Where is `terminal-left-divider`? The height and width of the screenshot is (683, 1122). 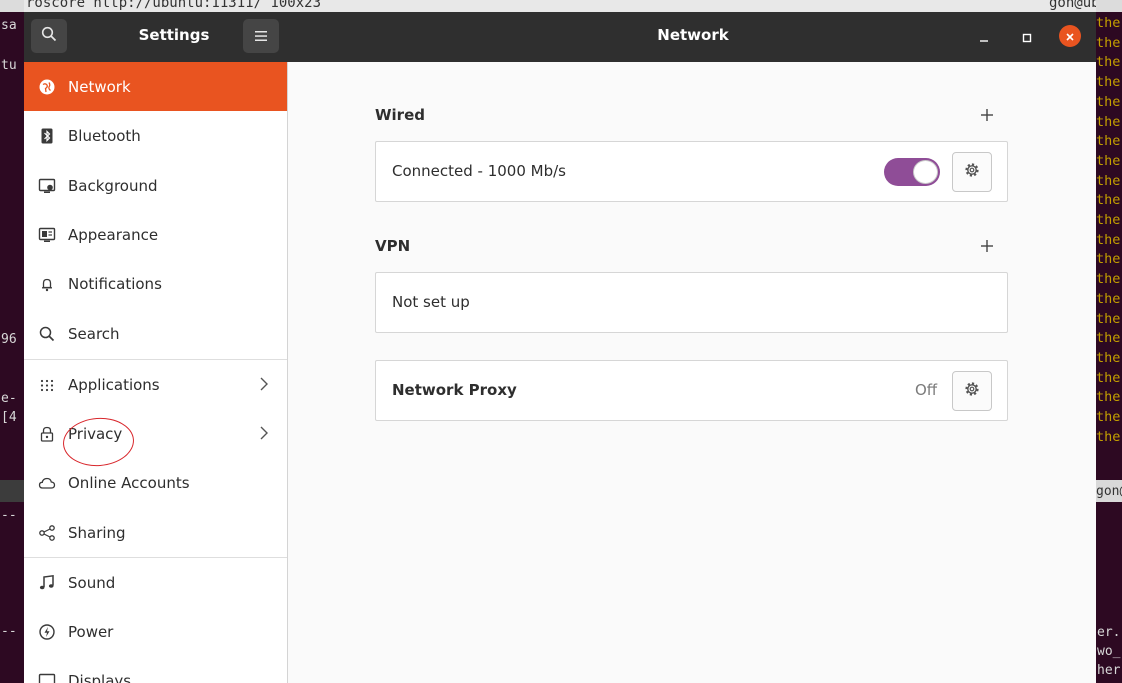
terminal-left-divider is located at coordinates (12, 491).